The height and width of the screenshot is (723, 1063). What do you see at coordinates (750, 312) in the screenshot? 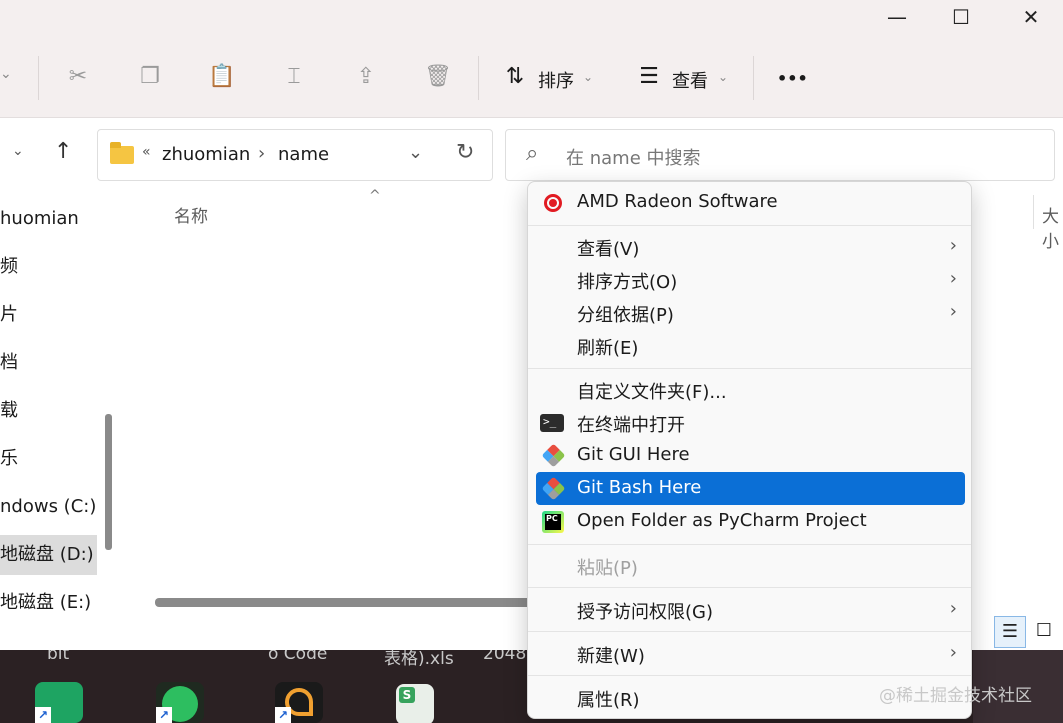
I see `menu-item-group-by: 分组依据(P) ›` at bounding box center [750, 312].